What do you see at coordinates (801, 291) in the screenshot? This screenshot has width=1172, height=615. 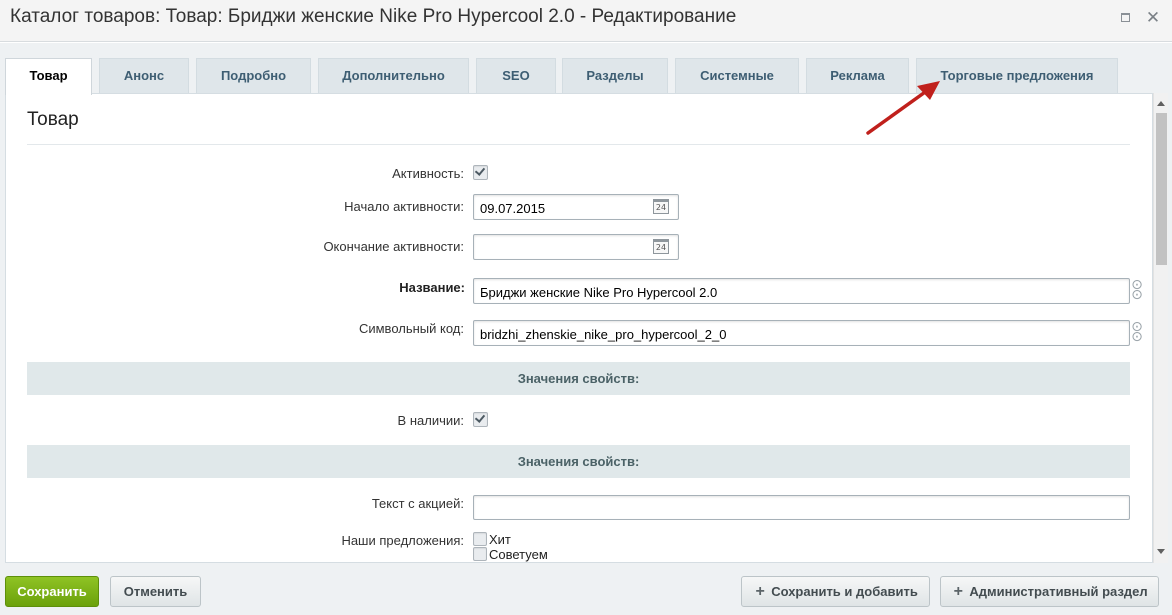 I see `name-input: Бриджи женские Nike Pro Hypercool 2.0` at bounding box center [801, 291].